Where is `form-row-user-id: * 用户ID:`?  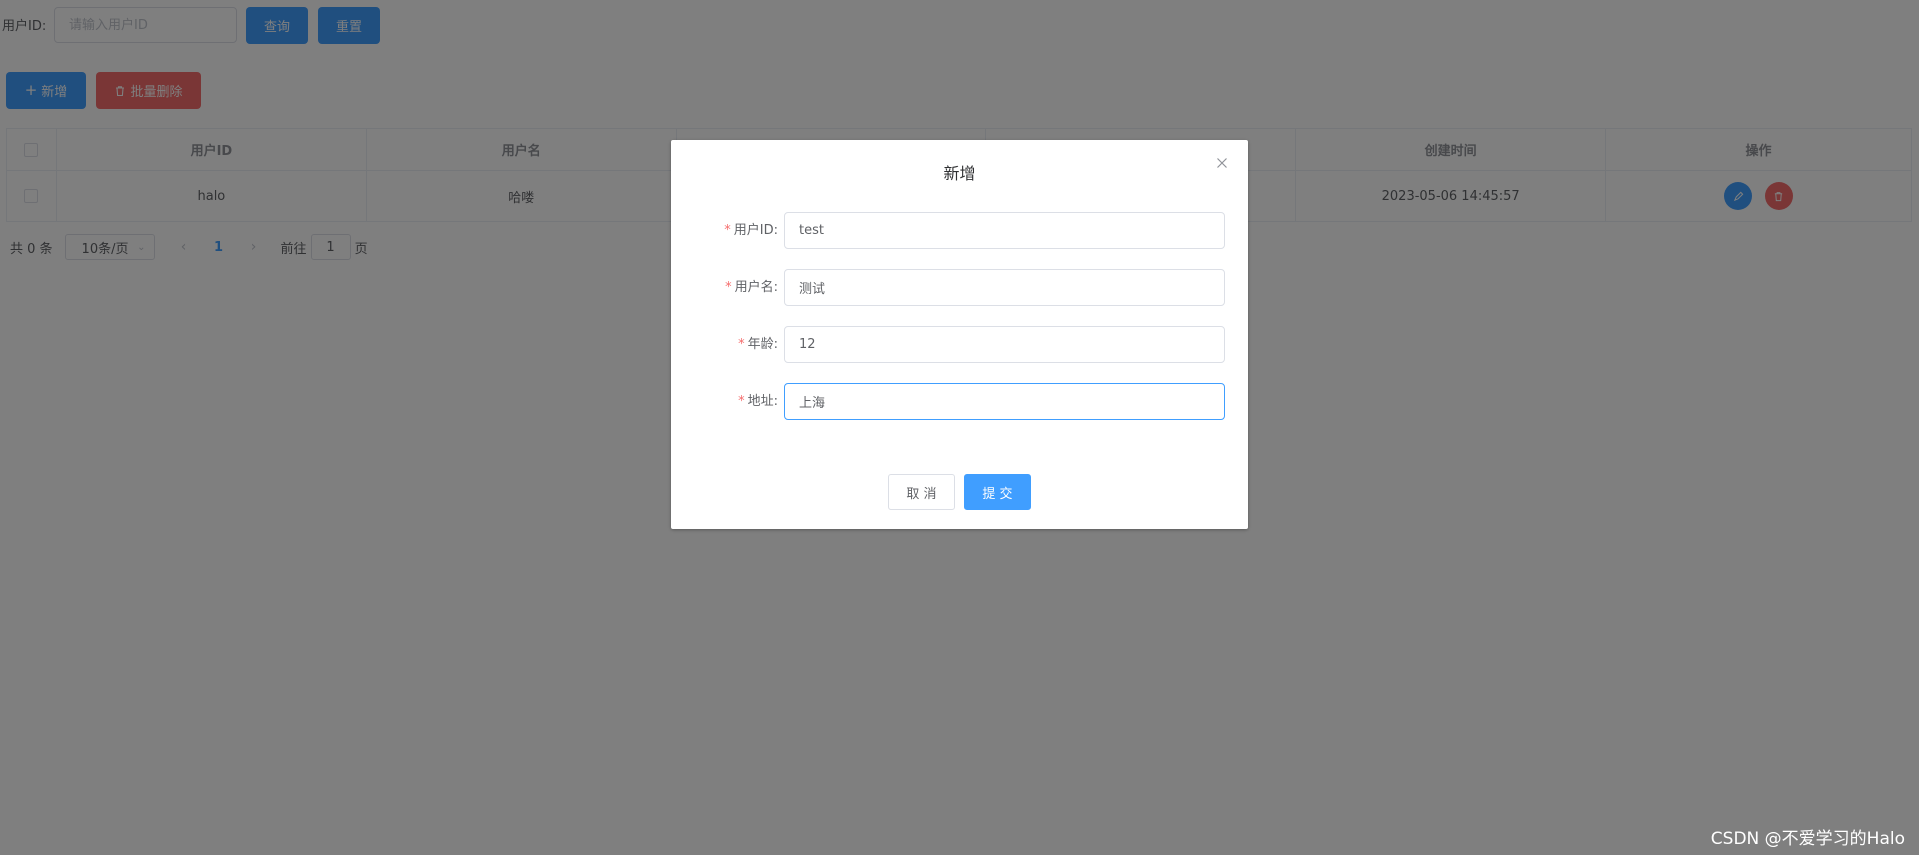
form-row-user-id: * 用户ID: is located at coordinates (959, 230).